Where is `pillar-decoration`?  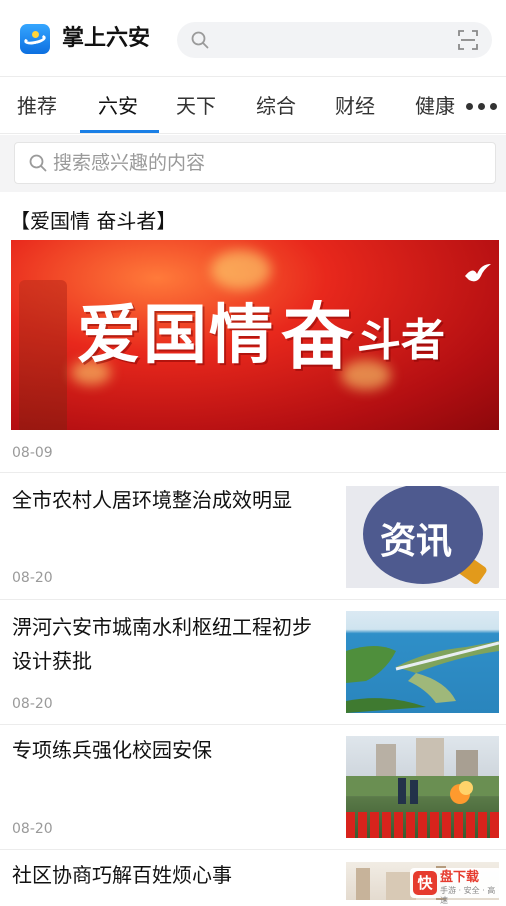
pillar-decoration is located at coordinates (43, 355).